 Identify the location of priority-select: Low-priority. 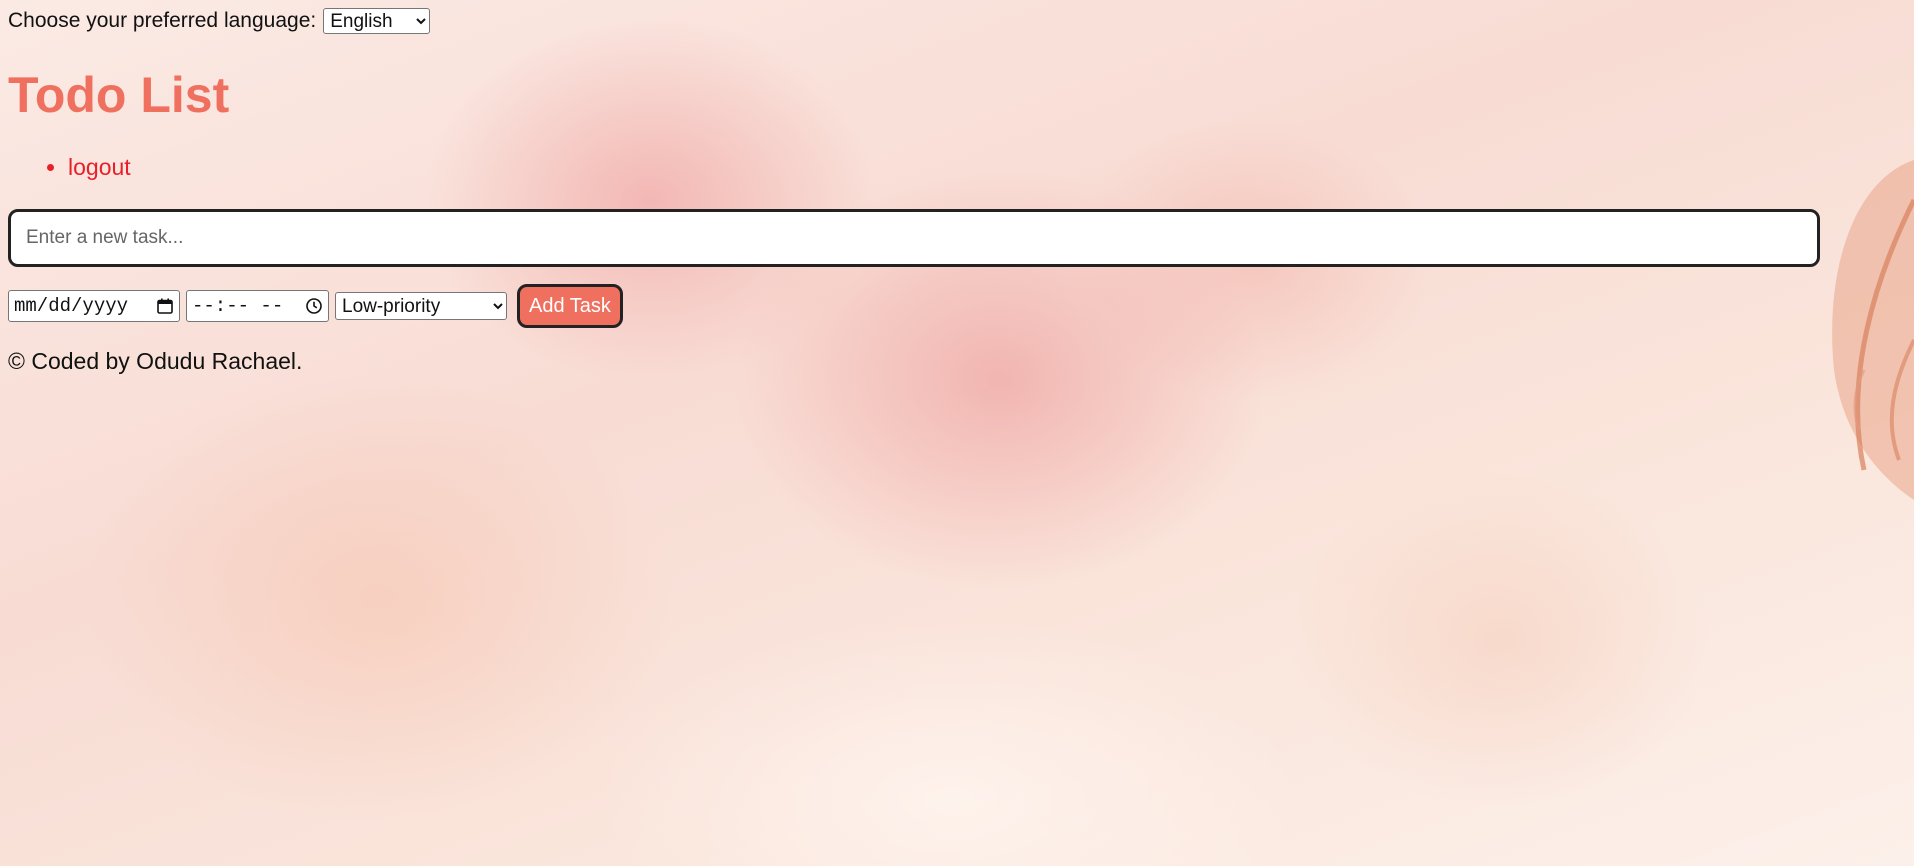
(421, 306).